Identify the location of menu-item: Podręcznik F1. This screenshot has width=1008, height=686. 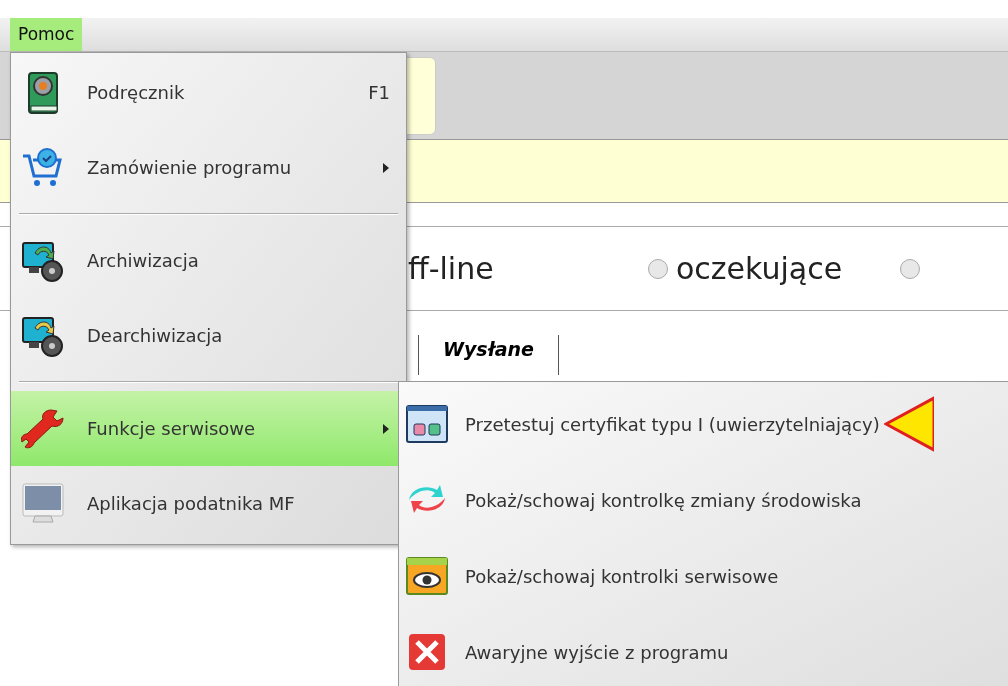
(208, 92).